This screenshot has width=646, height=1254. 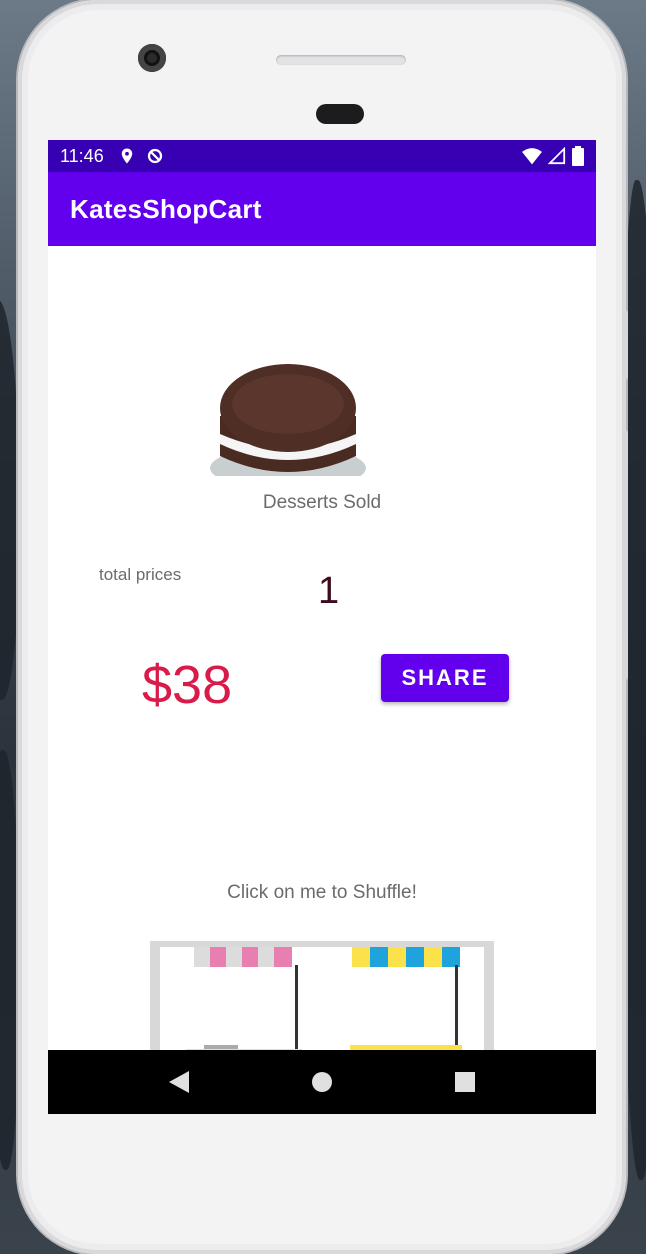 I want to click on desserts-sold-count: 1, so click(x=329, y=591).